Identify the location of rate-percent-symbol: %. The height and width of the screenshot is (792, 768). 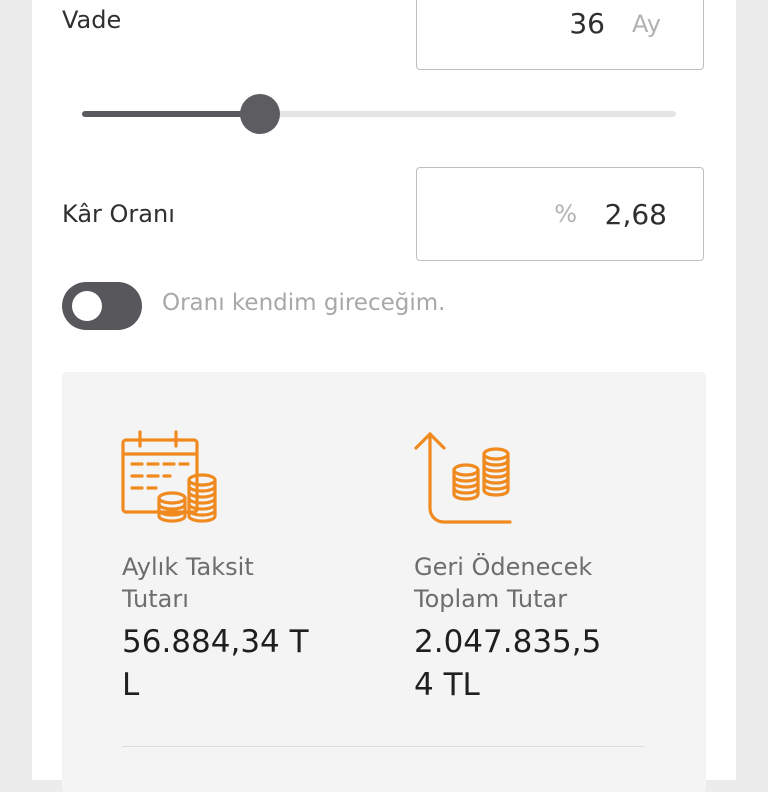
(565, 214).